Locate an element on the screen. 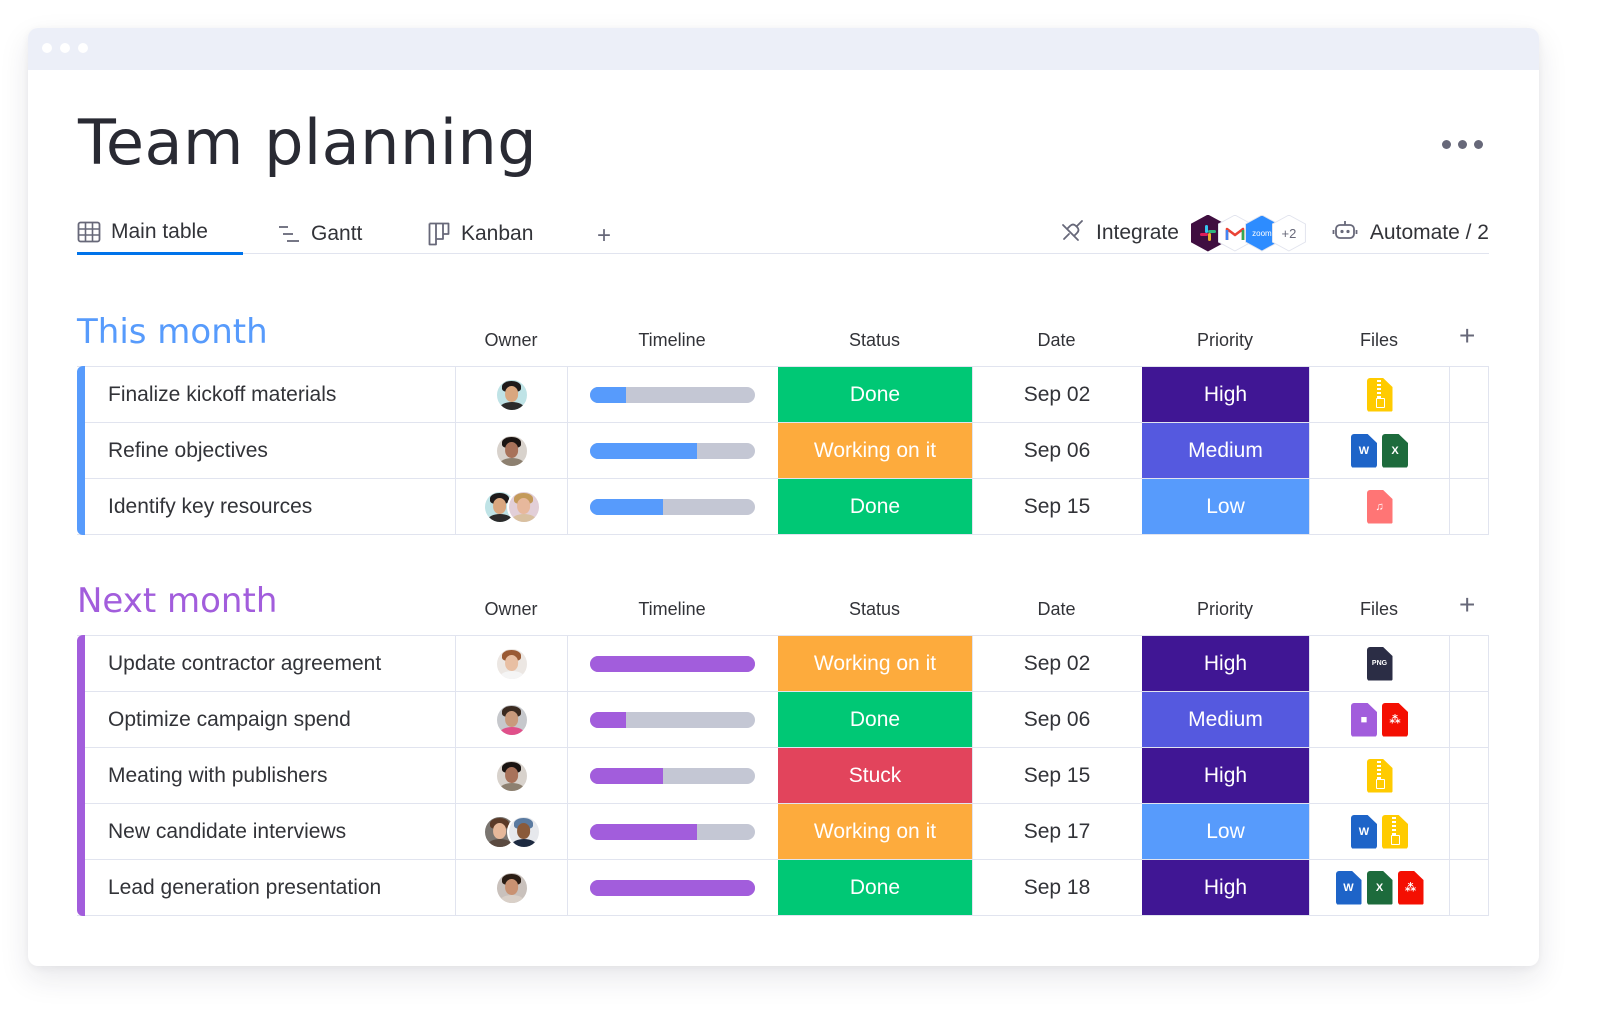 The image size is (1600, 1020). png-file-icon: PNG is located at coordinates (1379, 663).